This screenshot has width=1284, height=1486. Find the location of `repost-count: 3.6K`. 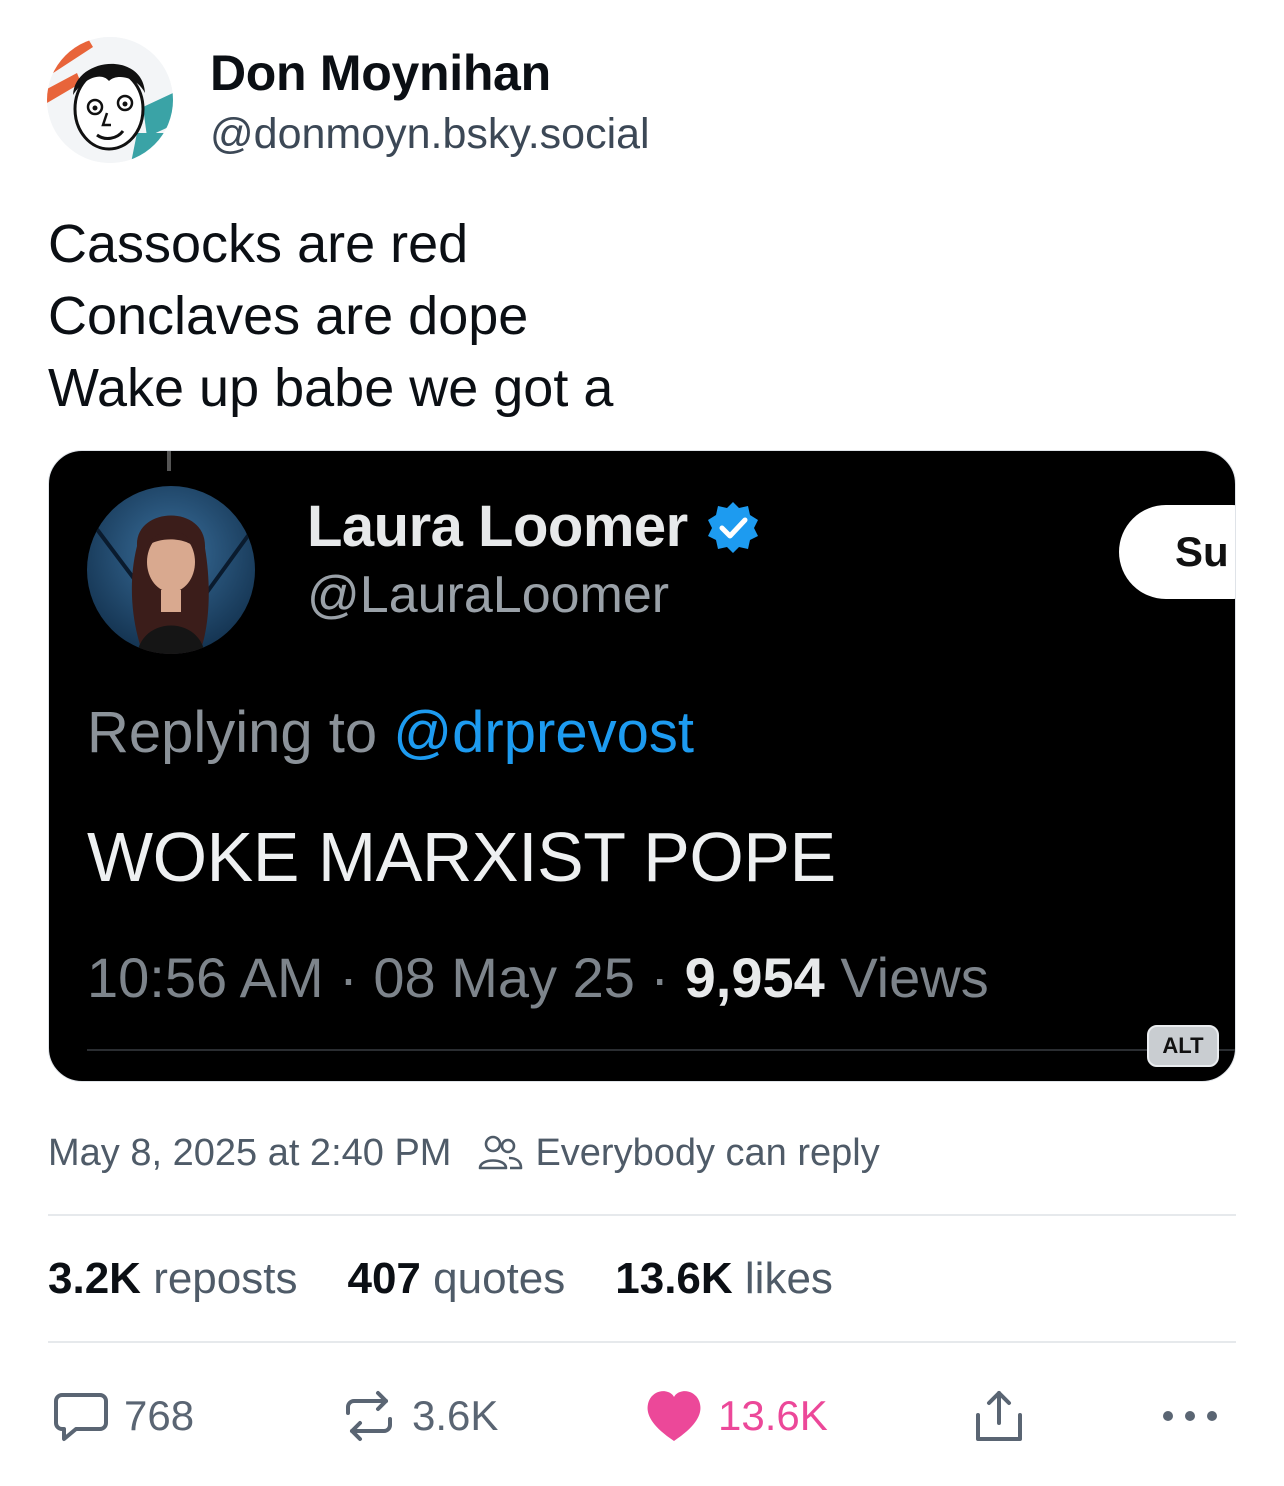

repost-count: 3.6K is located at coordinates (455, 1415).